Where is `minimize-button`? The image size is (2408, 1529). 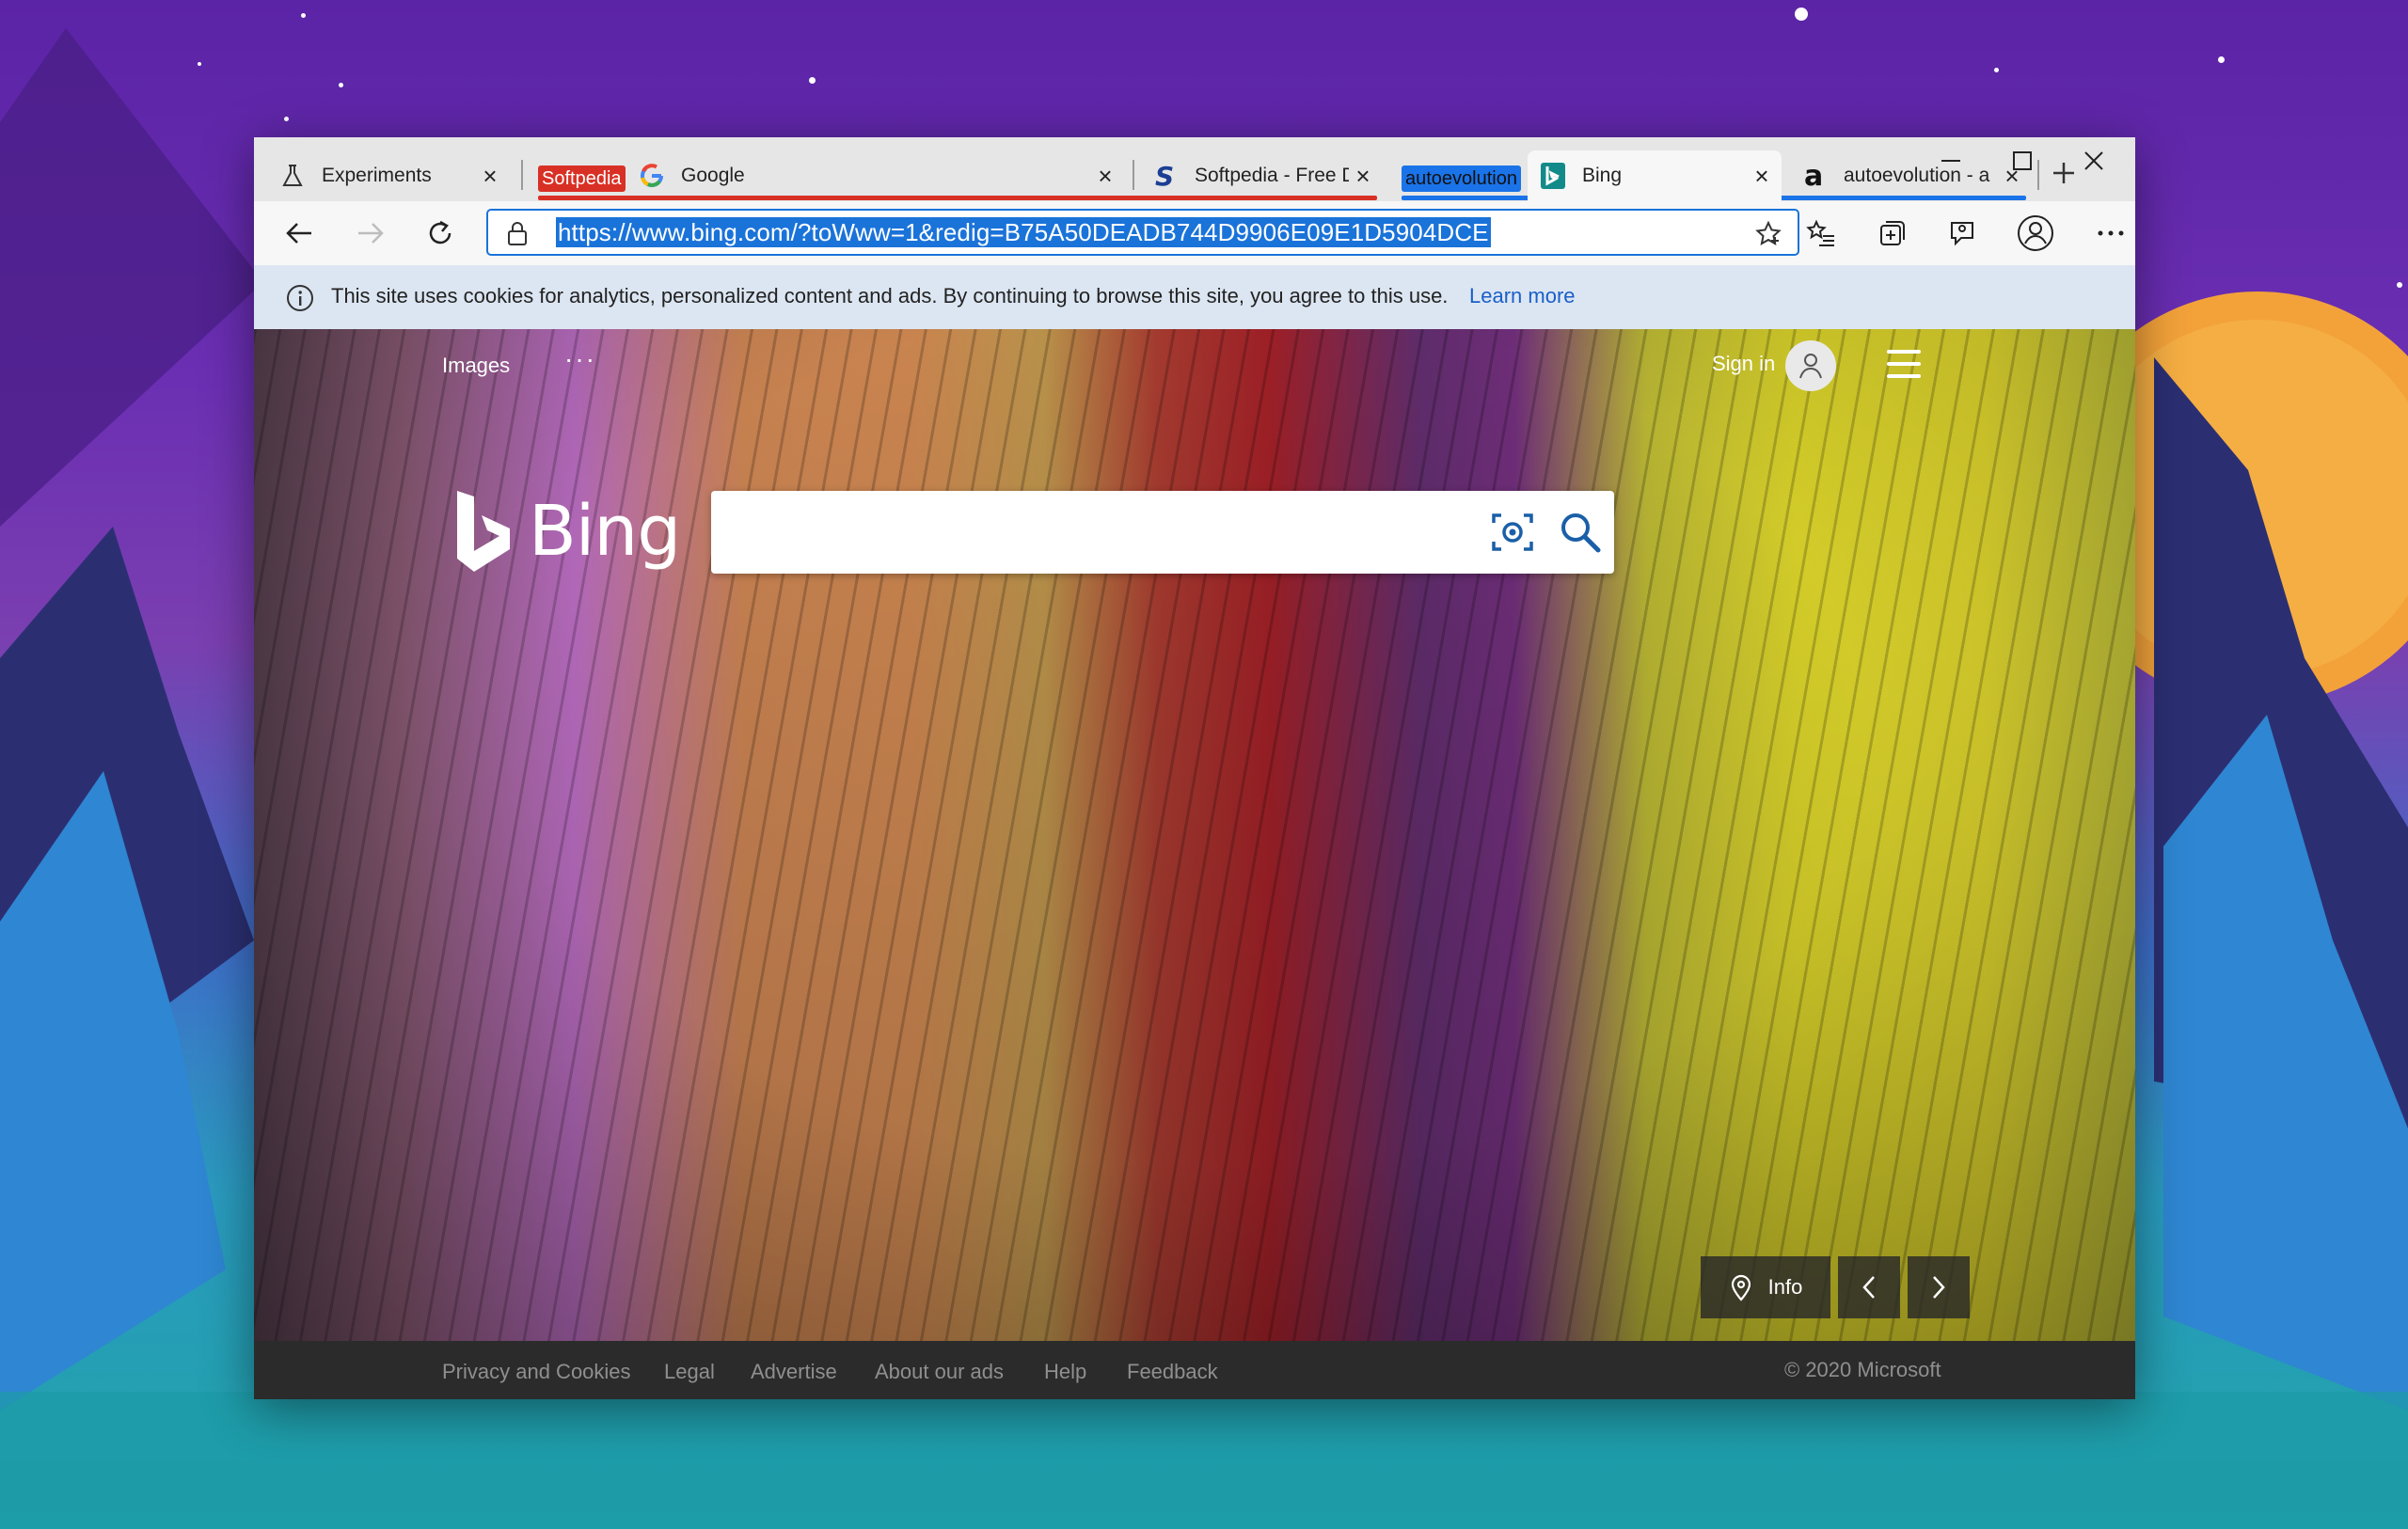 minimize-button is located at coordinates (1951, 160).